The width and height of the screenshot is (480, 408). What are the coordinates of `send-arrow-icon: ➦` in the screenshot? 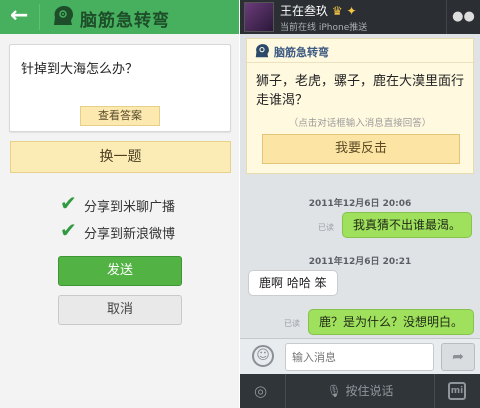 It's located at (458, 357).